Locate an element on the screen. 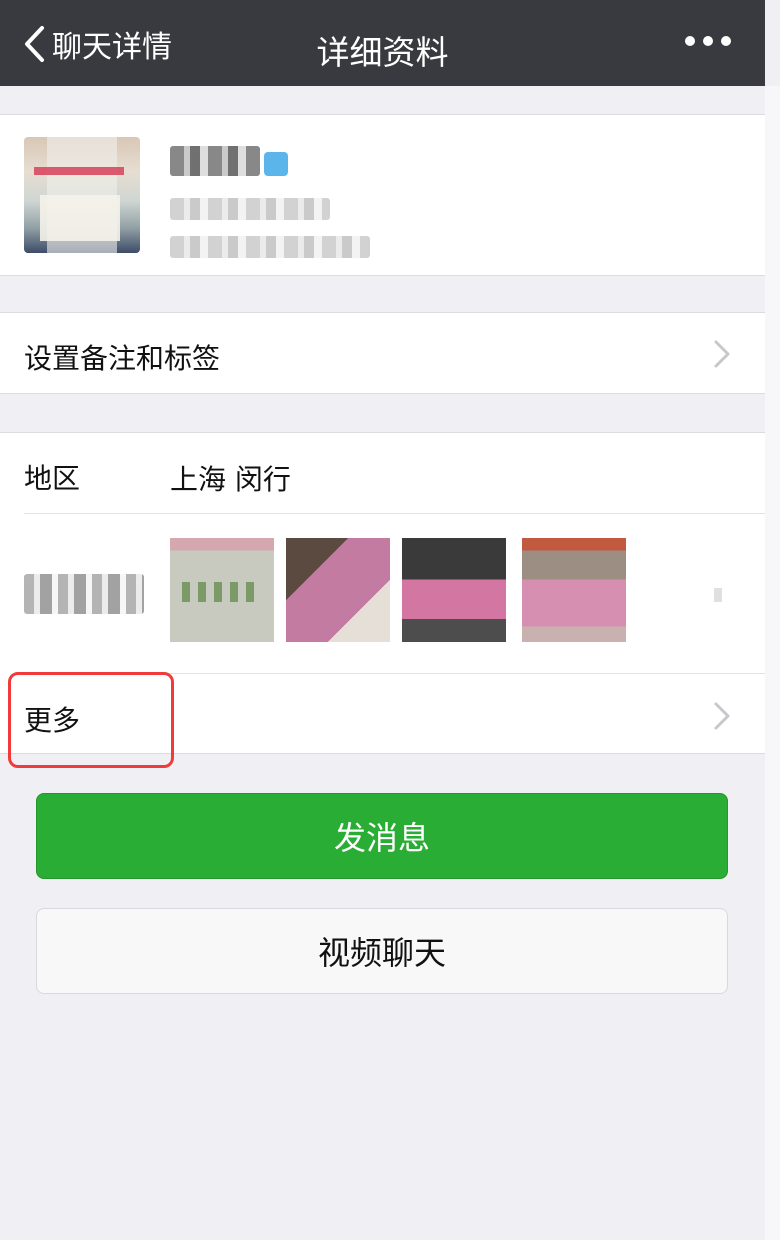 This screenshot has height=1240, width=780. chevron-right-icon is located at coordinates (722, 354).